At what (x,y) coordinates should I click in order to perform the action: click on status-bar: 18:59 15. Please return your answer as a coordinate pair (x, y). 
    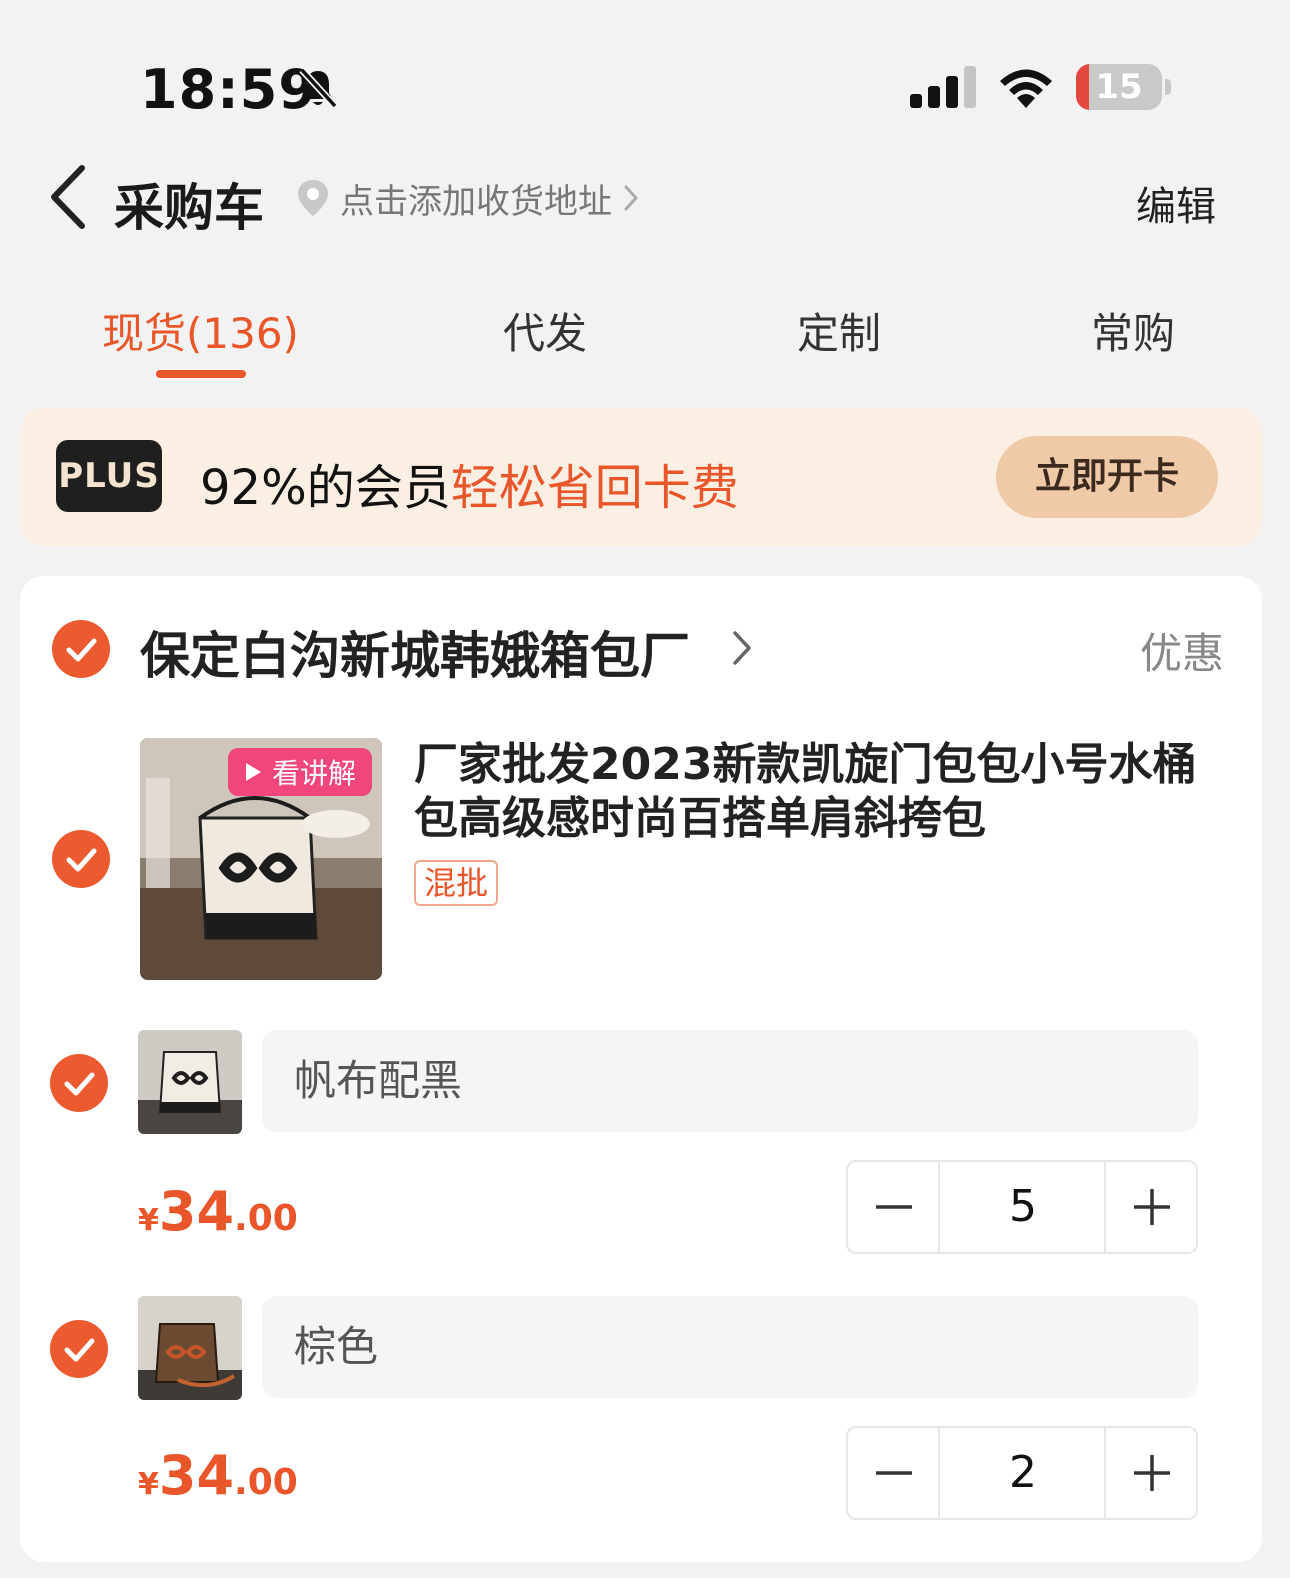
    Looking at the image, I should click on (645, 75).